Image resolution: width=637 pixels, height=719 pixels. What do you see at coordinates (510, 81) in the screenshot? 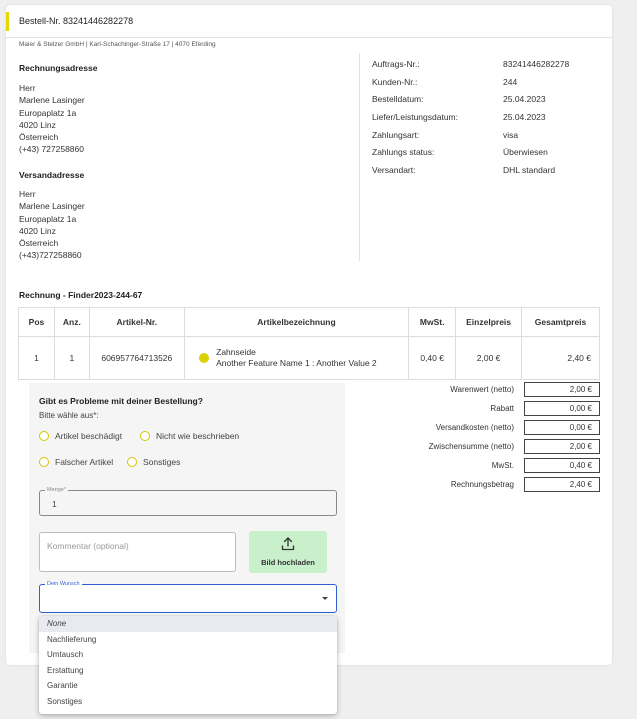
I see `meta-value: 244` at bounding box center [510, 81].